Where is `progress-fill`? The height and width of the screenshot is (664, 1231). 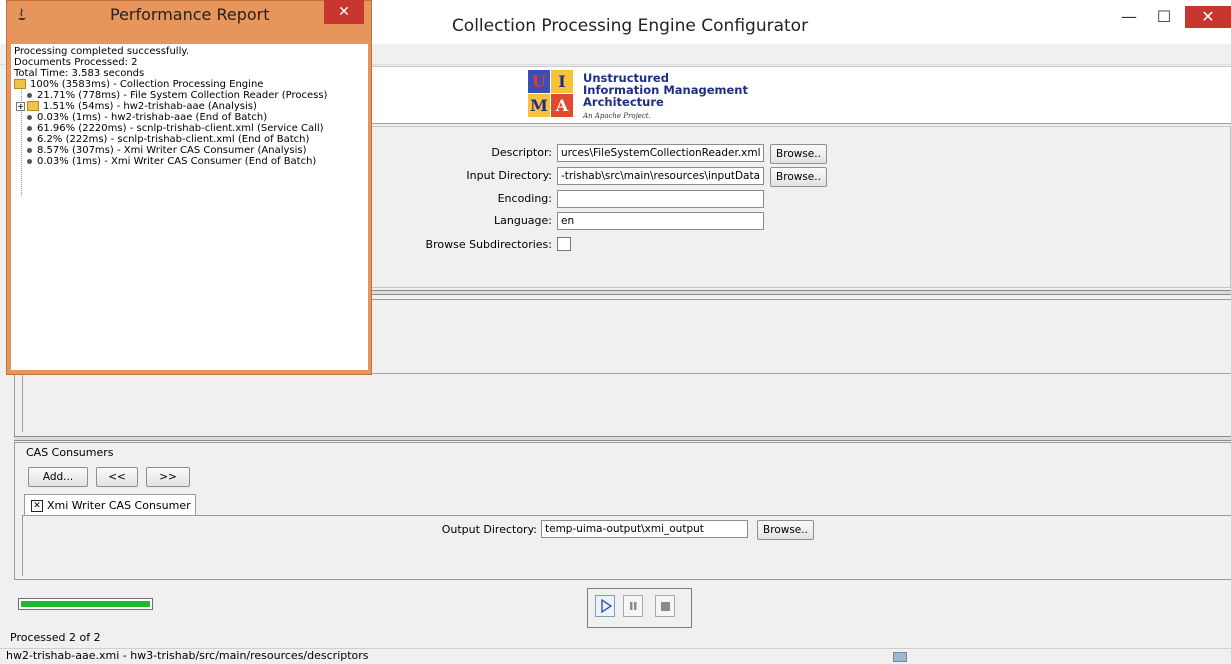 progress-fill is located at coordinates (85, 604).